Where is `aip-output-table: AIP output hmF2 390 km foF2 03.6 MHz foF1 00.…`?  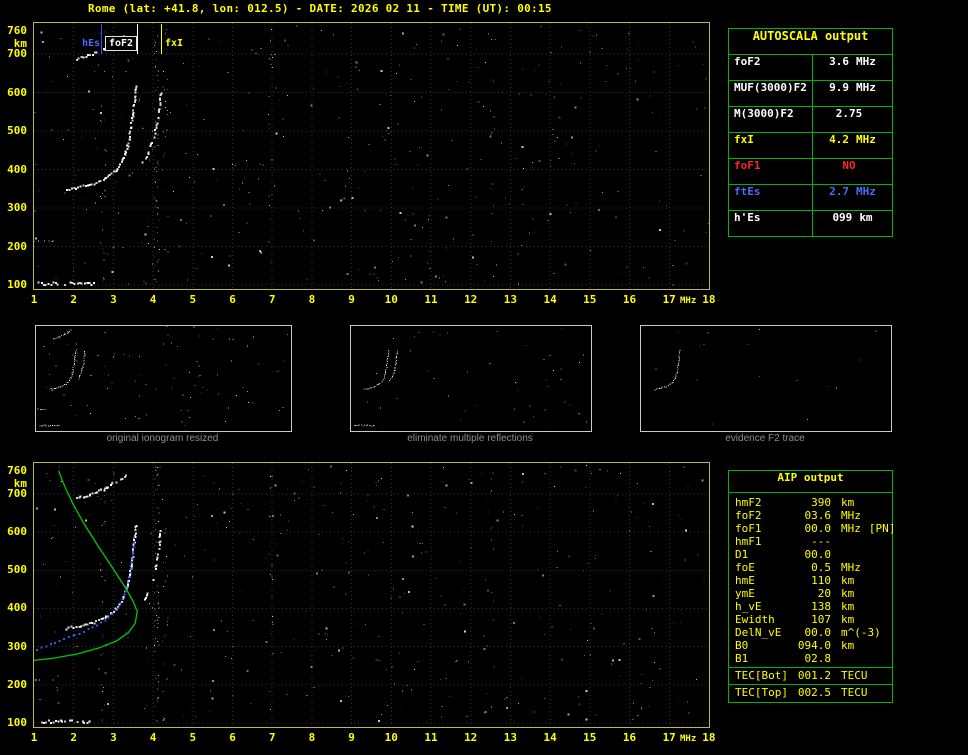
aip-output-table: AIP output hmF2 390 km foF2 03.6 MHz foF1 00.… is located at coordinates (811, 586).